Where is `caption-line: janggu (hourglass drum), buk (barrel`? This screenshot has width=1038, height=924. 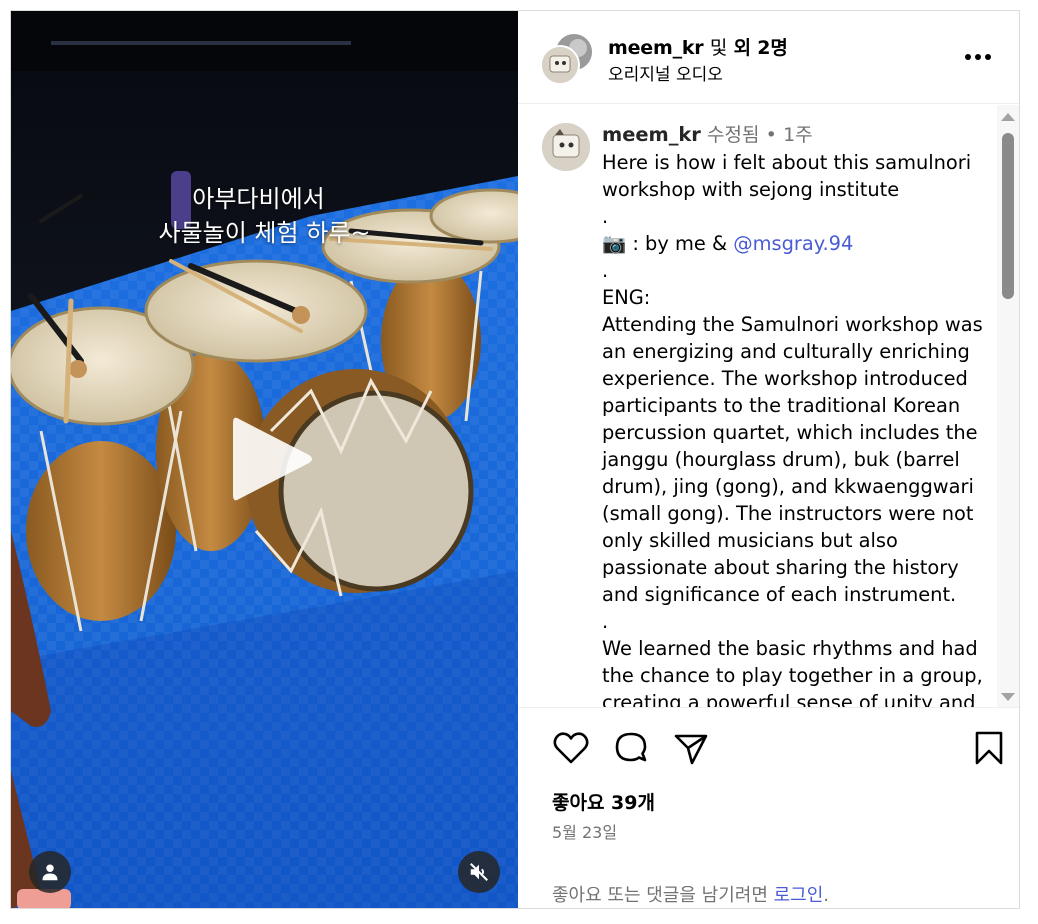 caption-line: janggu (hourglass drum), buk (barrel is located at coordinates (781, 459).